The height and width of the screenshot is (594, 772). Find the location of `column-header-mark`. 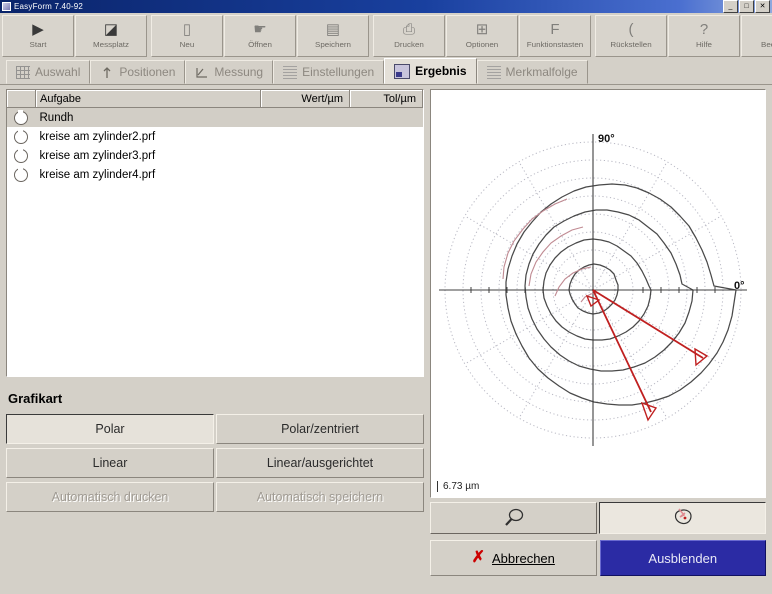

column-header-mark is located at coordinates (21, 99).